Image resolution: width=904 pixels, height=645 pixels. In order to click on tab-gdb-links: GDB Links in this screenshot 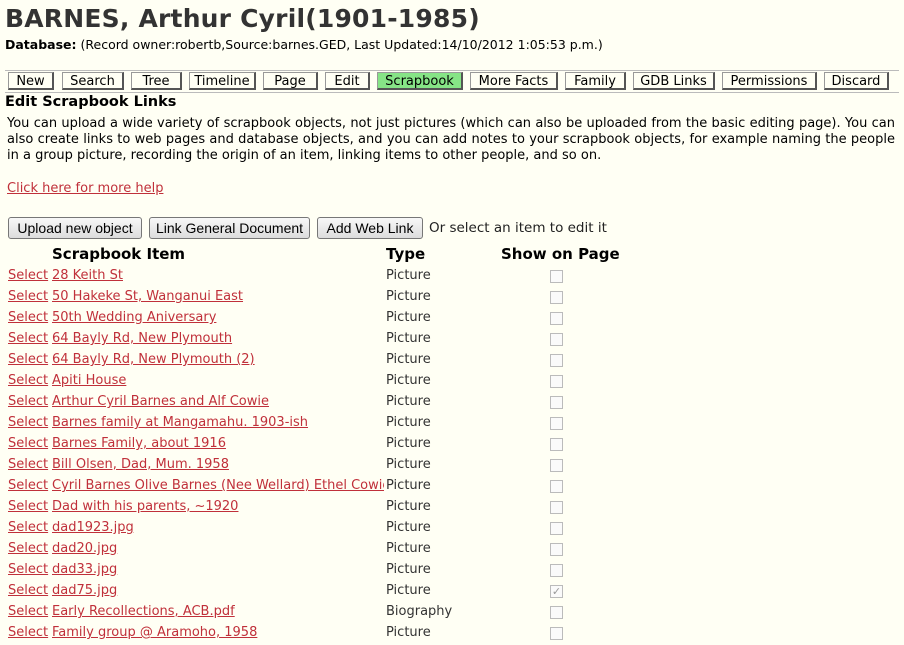, I will do `click(674, 81)`.